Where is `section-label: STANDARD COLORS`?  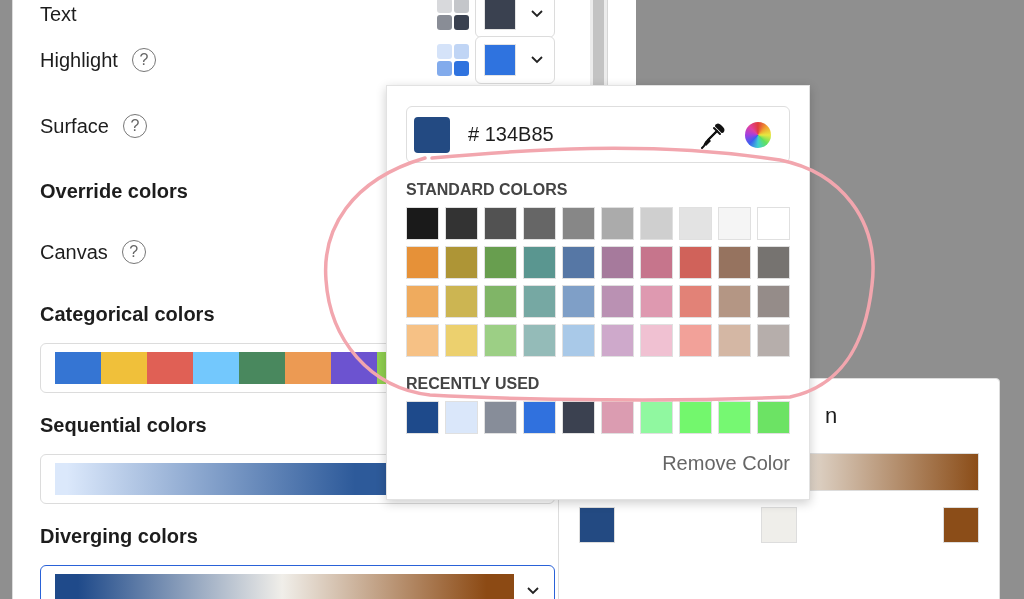
section-label: STANDARD COLORS is located at coordinates (487, 189).